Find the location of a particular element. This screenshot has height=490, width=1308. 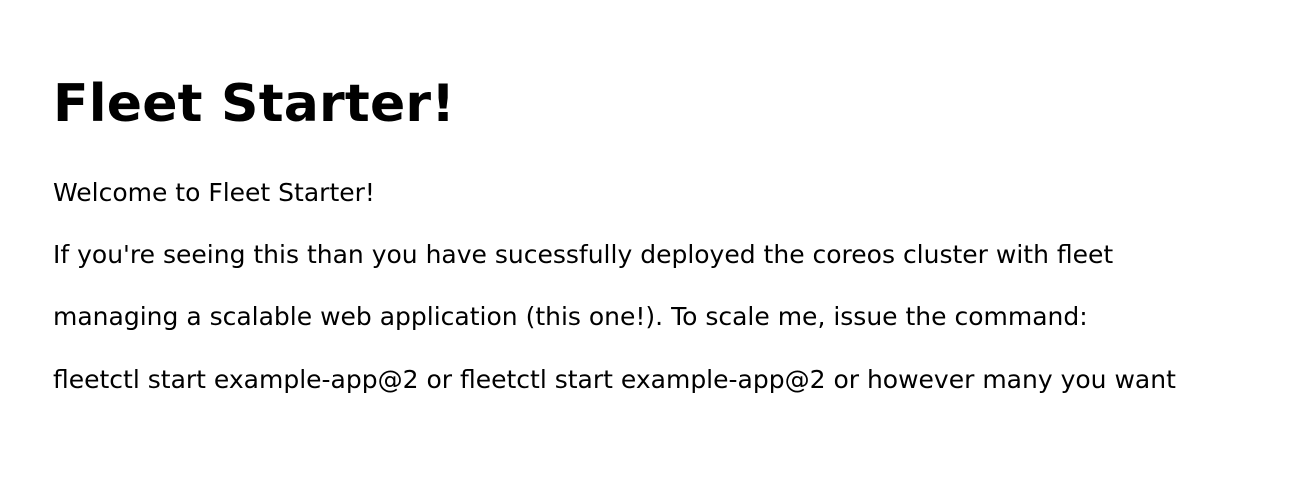

page-title: Fleet Starter! is located at coordinates (254, 104).